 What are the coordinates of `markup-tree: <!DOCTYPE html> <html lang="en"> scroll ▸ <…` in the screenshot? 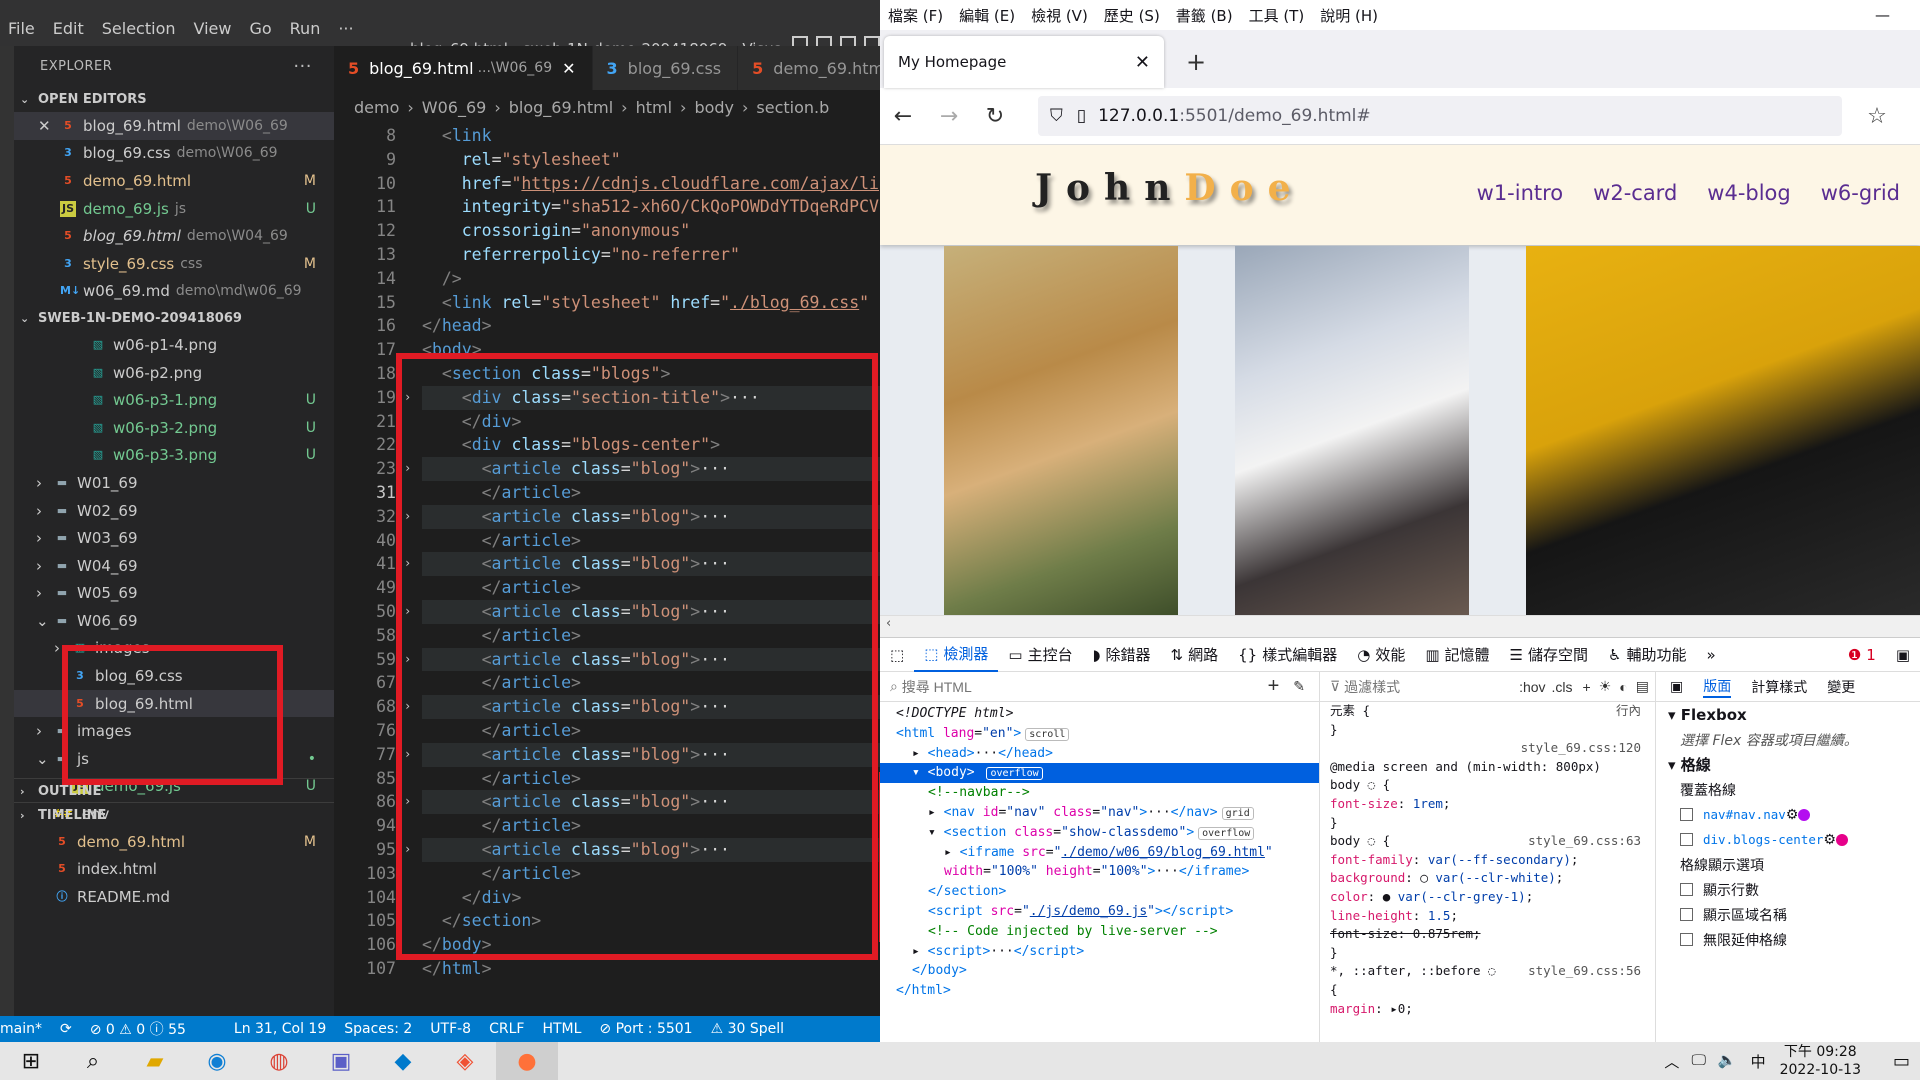 It's located at (1099, 851).